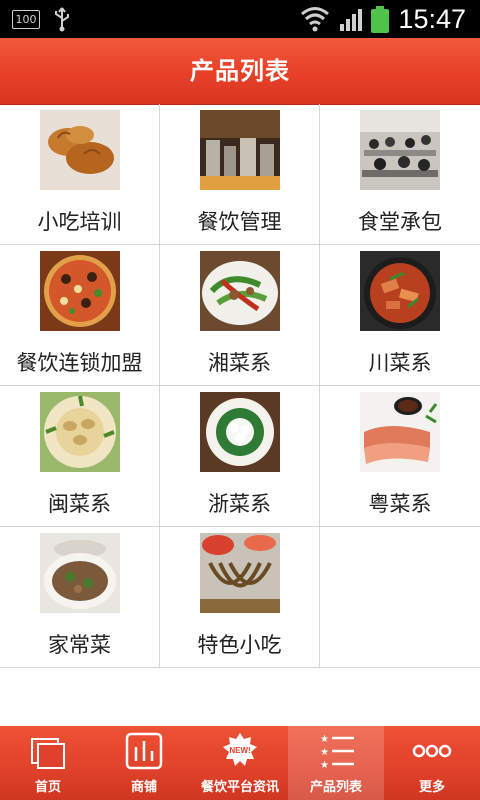 The width and height of the screenshot is (480, 800). What do you see at coordinates (400, 597) in the screenshot?
I see `empty-grid-cell` at bounding box center [400, 597].